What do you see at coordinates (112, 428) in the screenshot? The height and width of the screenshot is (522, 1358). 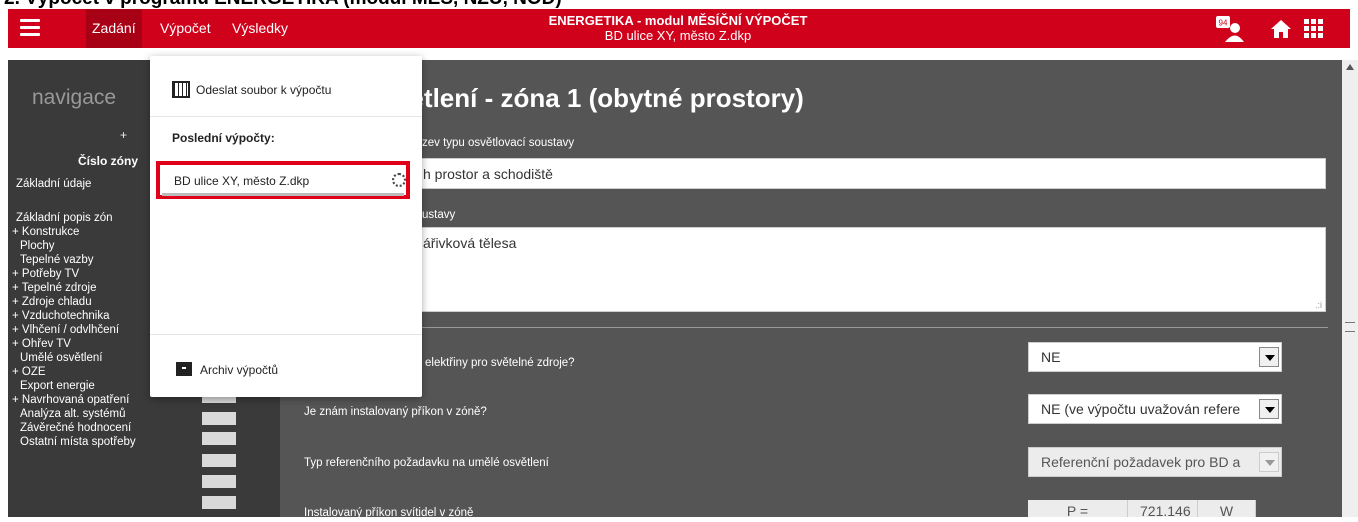 I see `nav-item: Závěrečné hodnocení` at bounding box center [112, 428].